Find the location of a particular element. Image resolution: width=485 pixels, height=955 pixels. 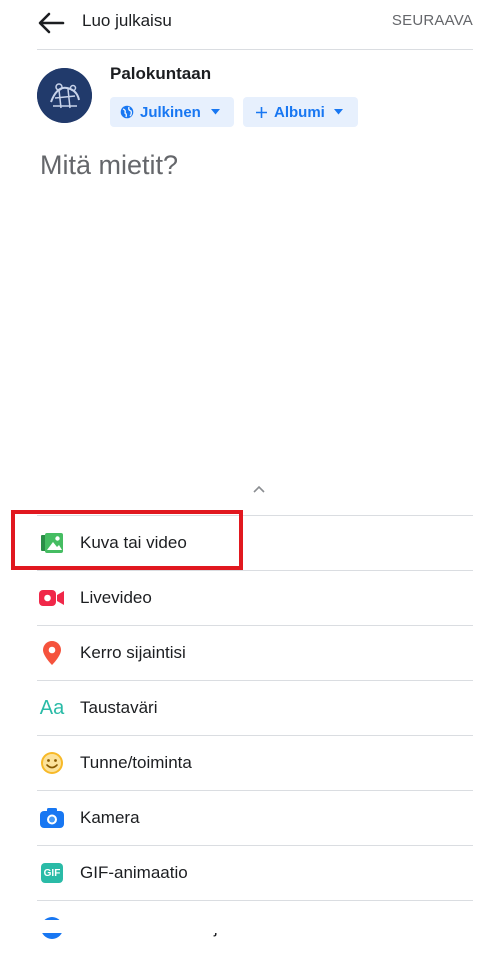

location-pin-icon is located at coordinates (52, 653).